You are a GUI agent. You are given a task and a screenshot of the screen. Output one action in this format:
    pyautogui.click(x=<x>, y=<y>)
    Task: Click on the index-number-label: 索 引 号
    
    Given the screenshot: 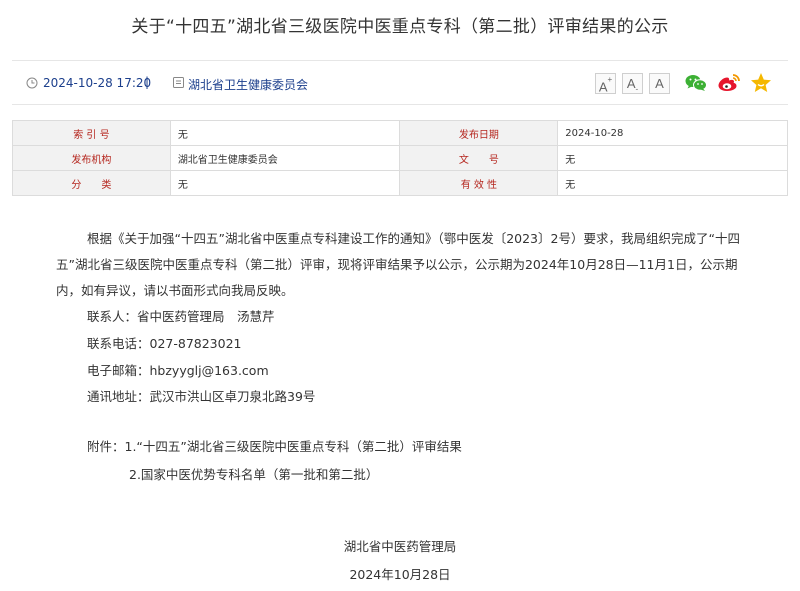 What is the action you would take?
    pyautogui.click(x=91, y=133)
    